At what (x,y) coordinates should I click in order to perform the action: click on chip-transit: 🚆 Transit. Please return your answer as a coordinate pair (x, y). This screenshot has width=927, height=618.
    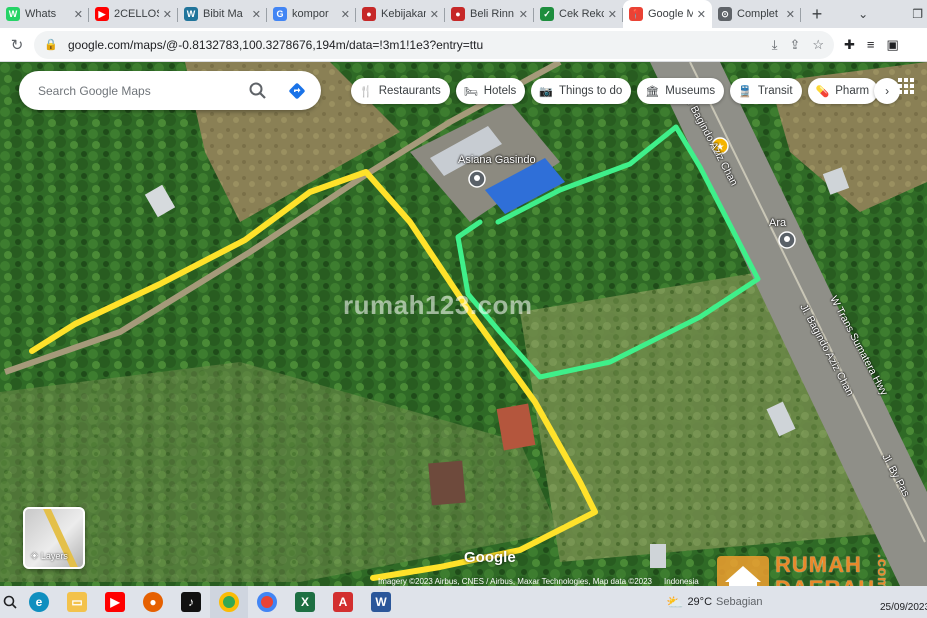
    Looking at the image, I should click on (766, 91).